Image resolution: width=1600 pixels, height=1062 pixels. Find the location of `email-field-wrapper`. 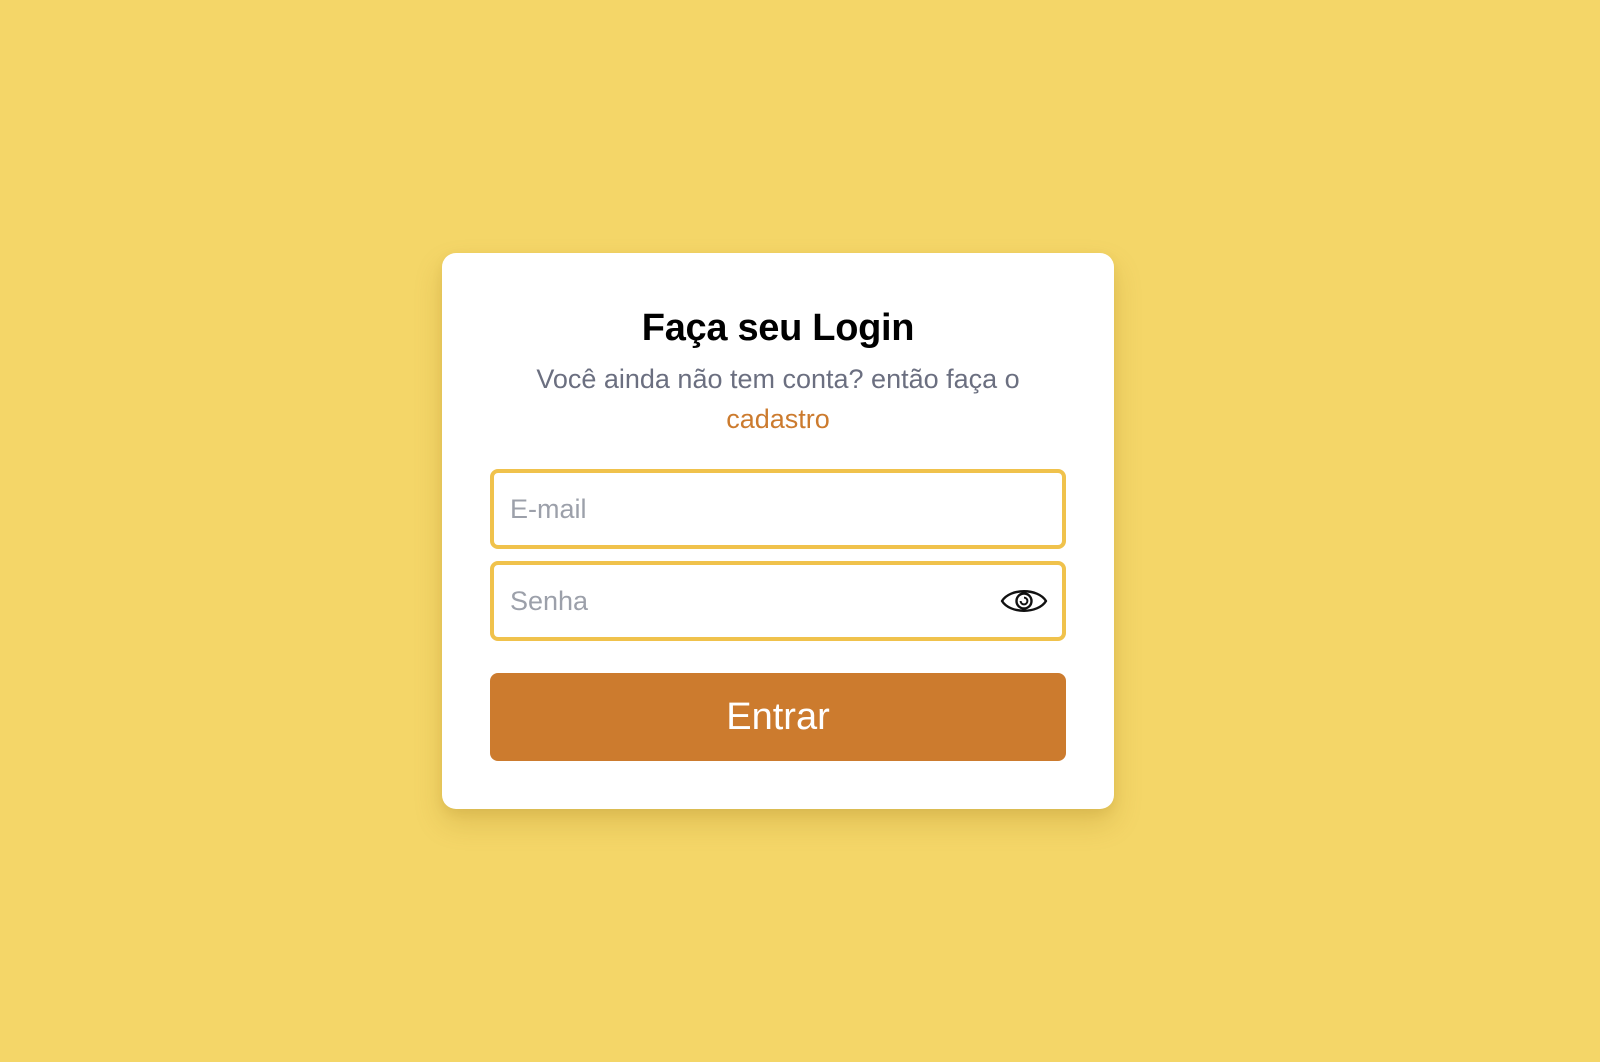

email-field-wrapper is located at coordinates (778, 509).